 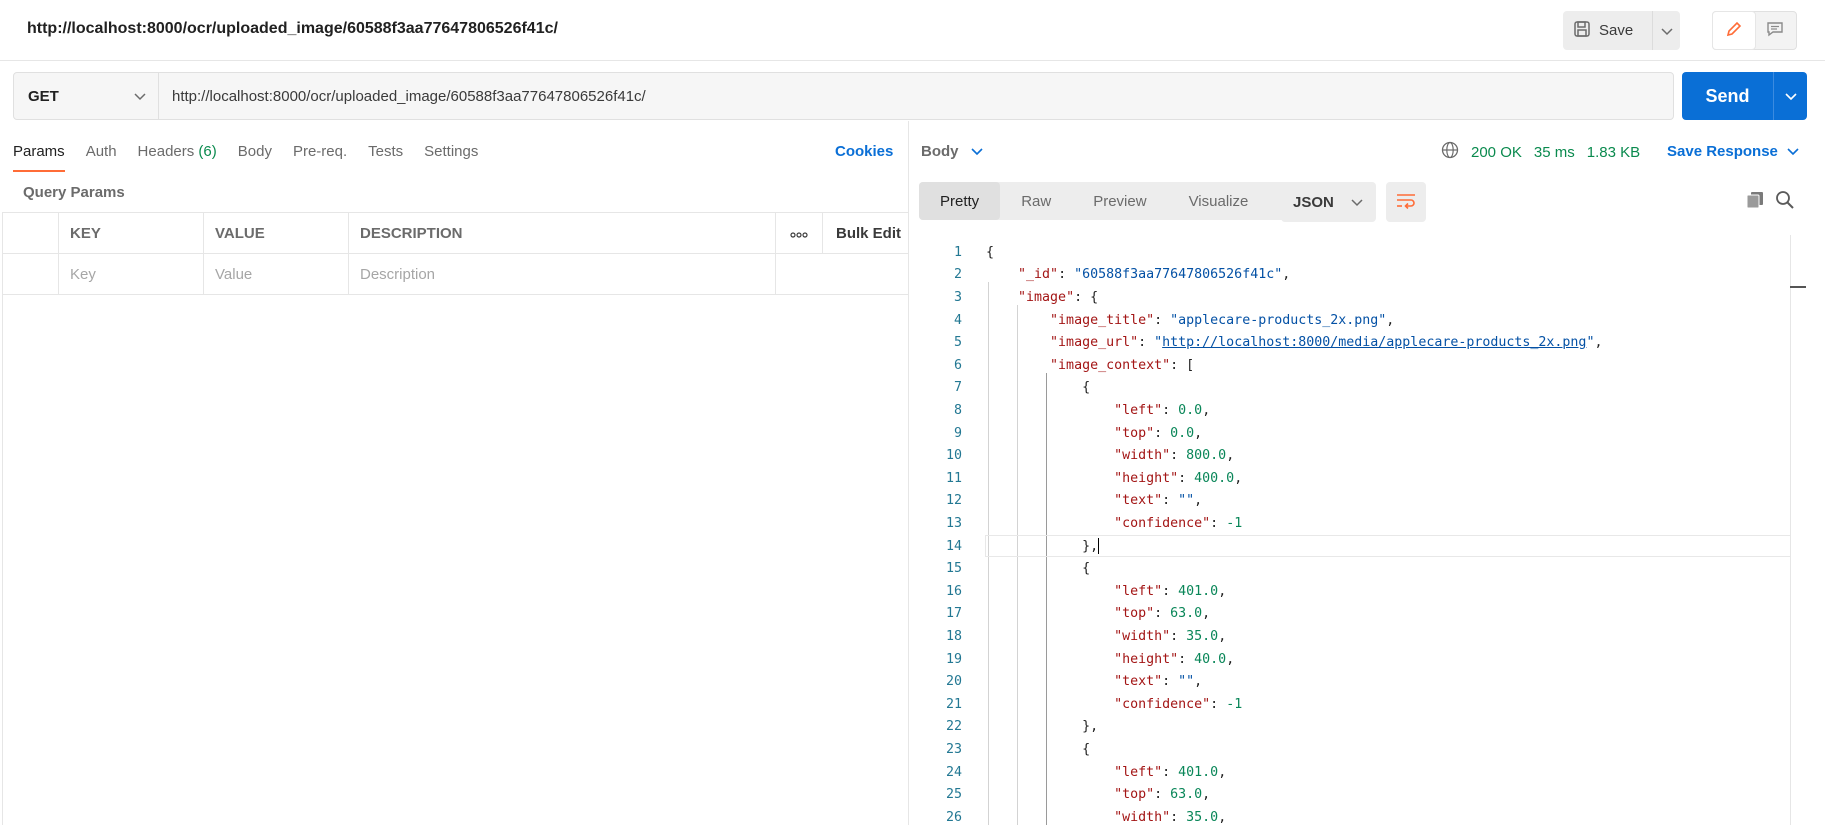 I want to click on code-line: 20 "text": "",, so click(x=1354, y=681).